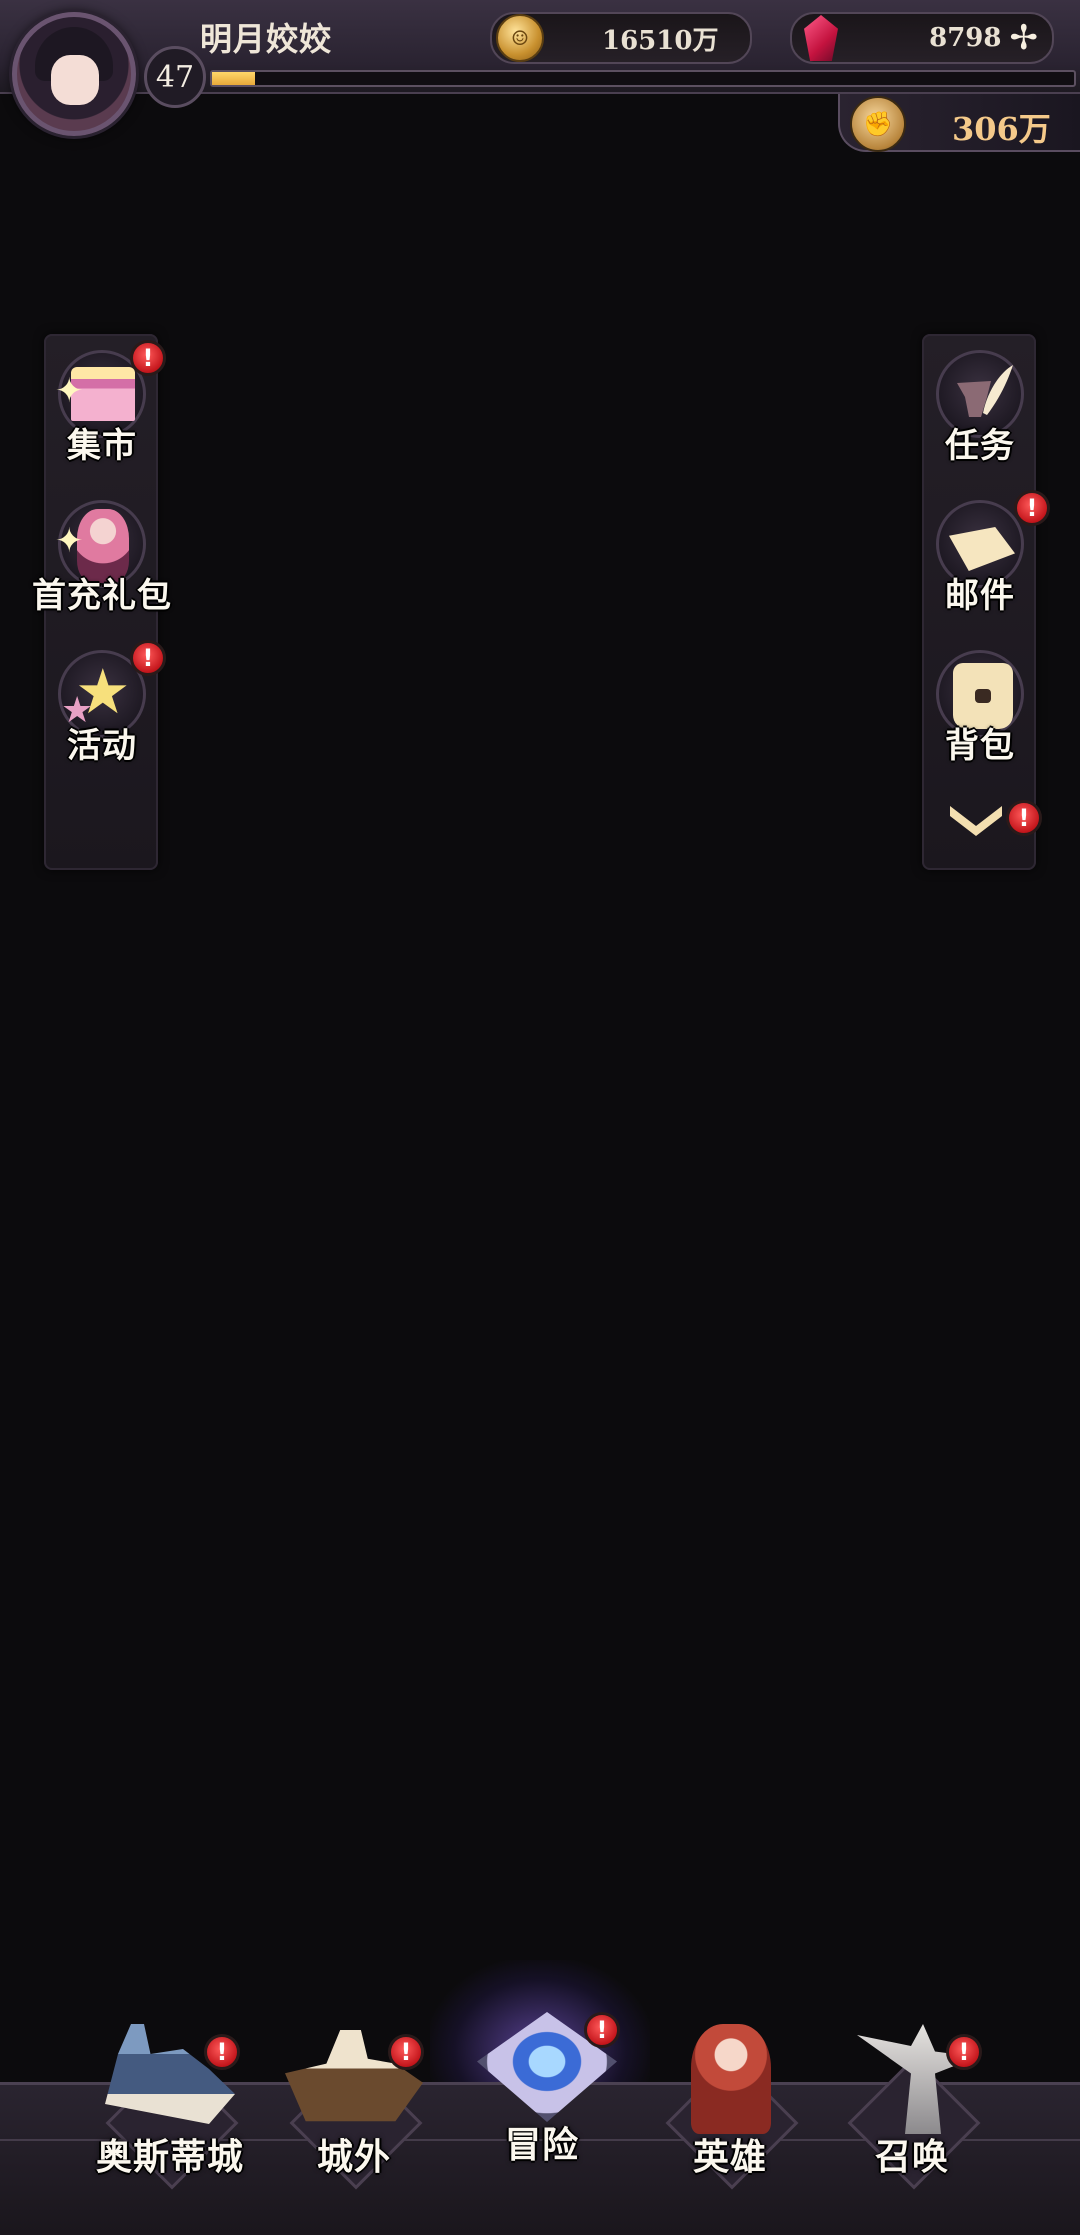  I want to click on exp-bar, so click(643, 78).